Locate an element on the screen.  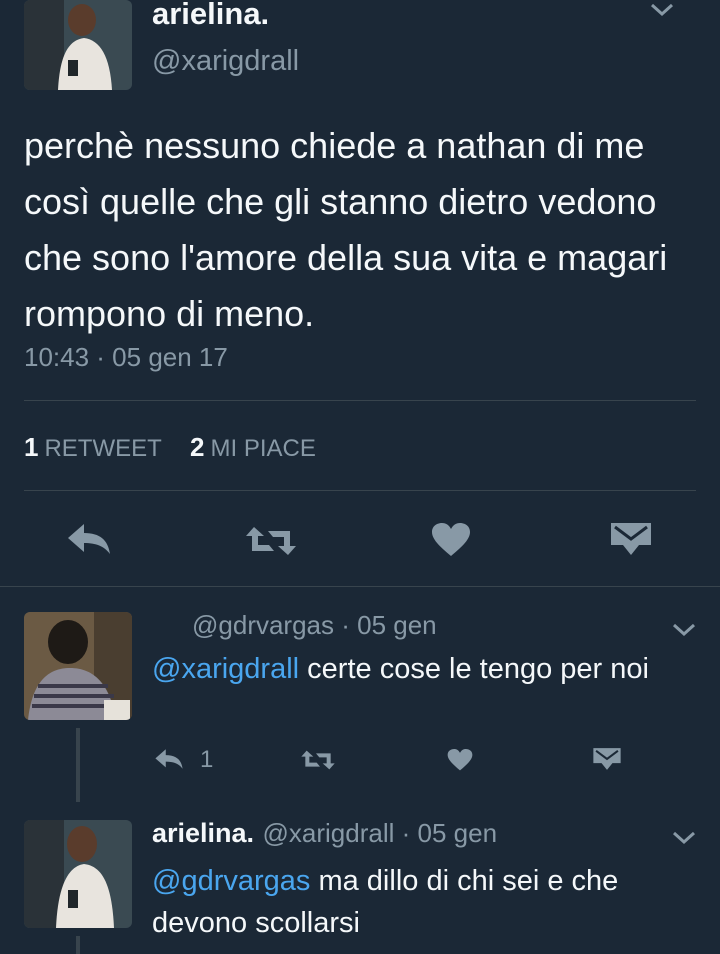
author-handle: @xarigdrall is located at coordinates (225, 61).